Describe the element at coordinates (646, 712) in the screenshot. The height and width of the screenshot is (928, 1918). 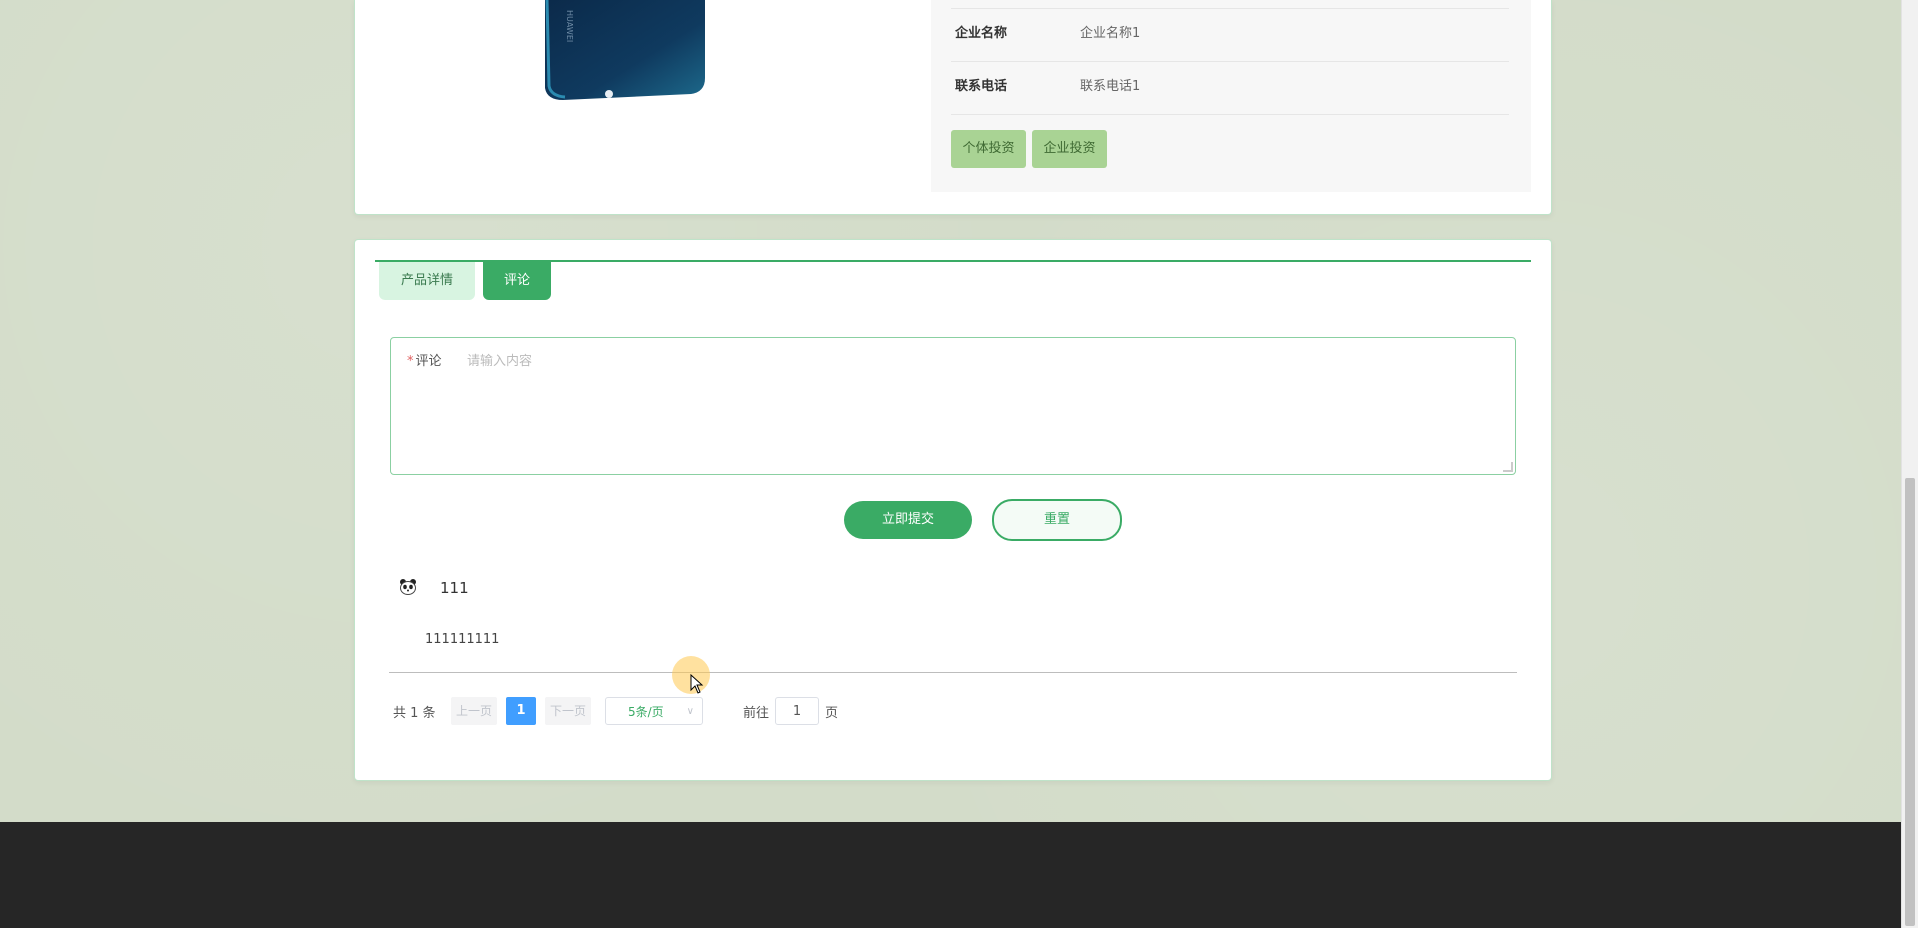
I see `page-size-value: 5条/页` at that location.